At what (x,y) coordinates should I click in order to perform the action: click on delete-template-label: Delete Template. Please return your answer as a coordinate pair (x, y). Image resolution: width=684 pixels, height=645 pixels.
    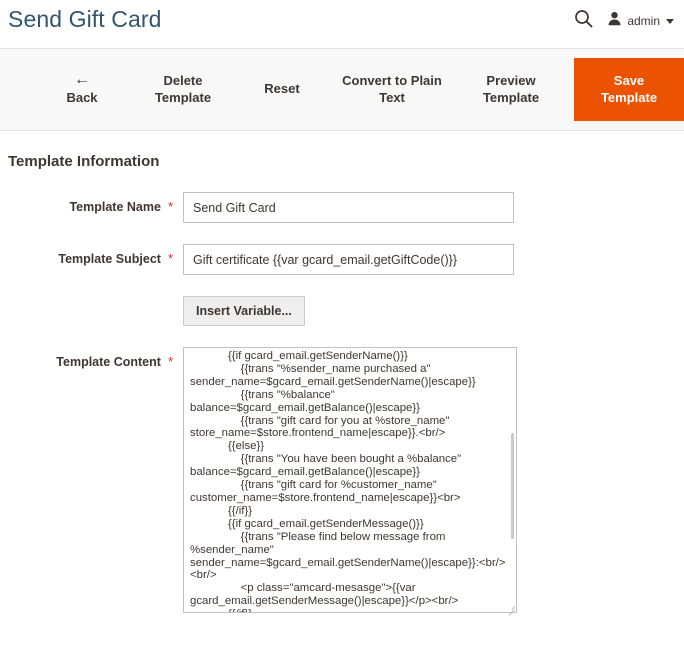
    Looking at the image, I should click on (183, 89).